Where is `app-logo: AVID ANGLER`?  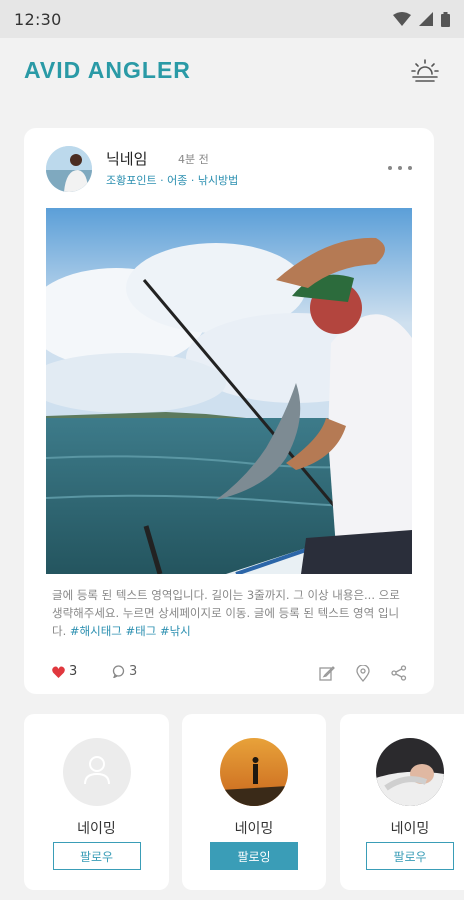
app-logo: AVID ANGLER is located at coordinates (107, 69).